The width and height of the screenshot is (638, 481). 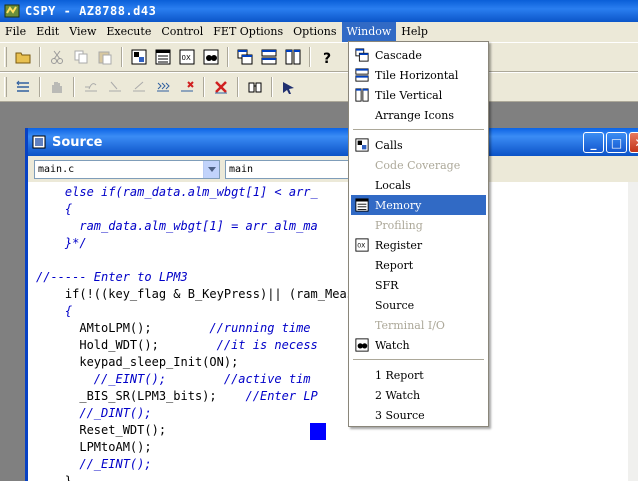 I want to click on open-file-button, so click(x=23, y=57).